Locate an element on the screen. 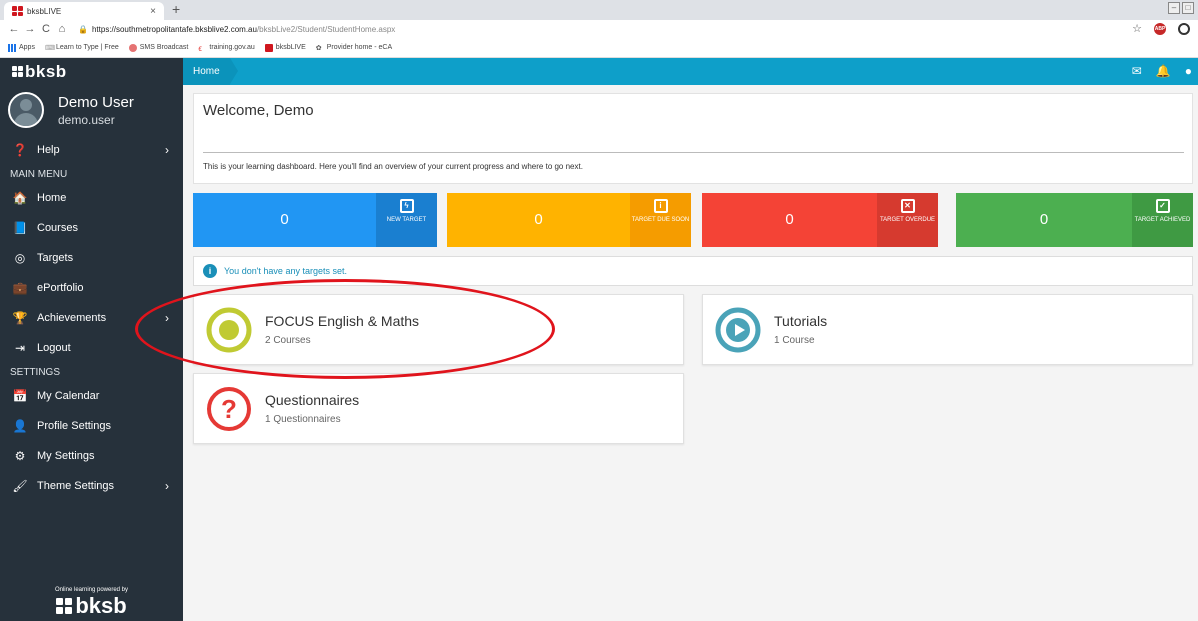  bookmark-sms-broadcast: SMS Broadcast is located at coordinates (158, 47).